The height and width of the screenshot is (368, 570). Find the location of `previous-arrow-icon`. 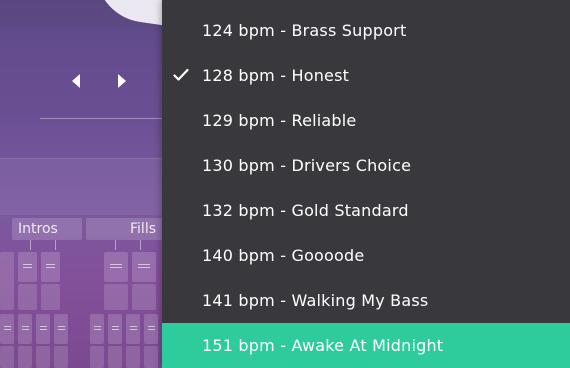

previous-arrow-icon is located at coordinates (76, 81).